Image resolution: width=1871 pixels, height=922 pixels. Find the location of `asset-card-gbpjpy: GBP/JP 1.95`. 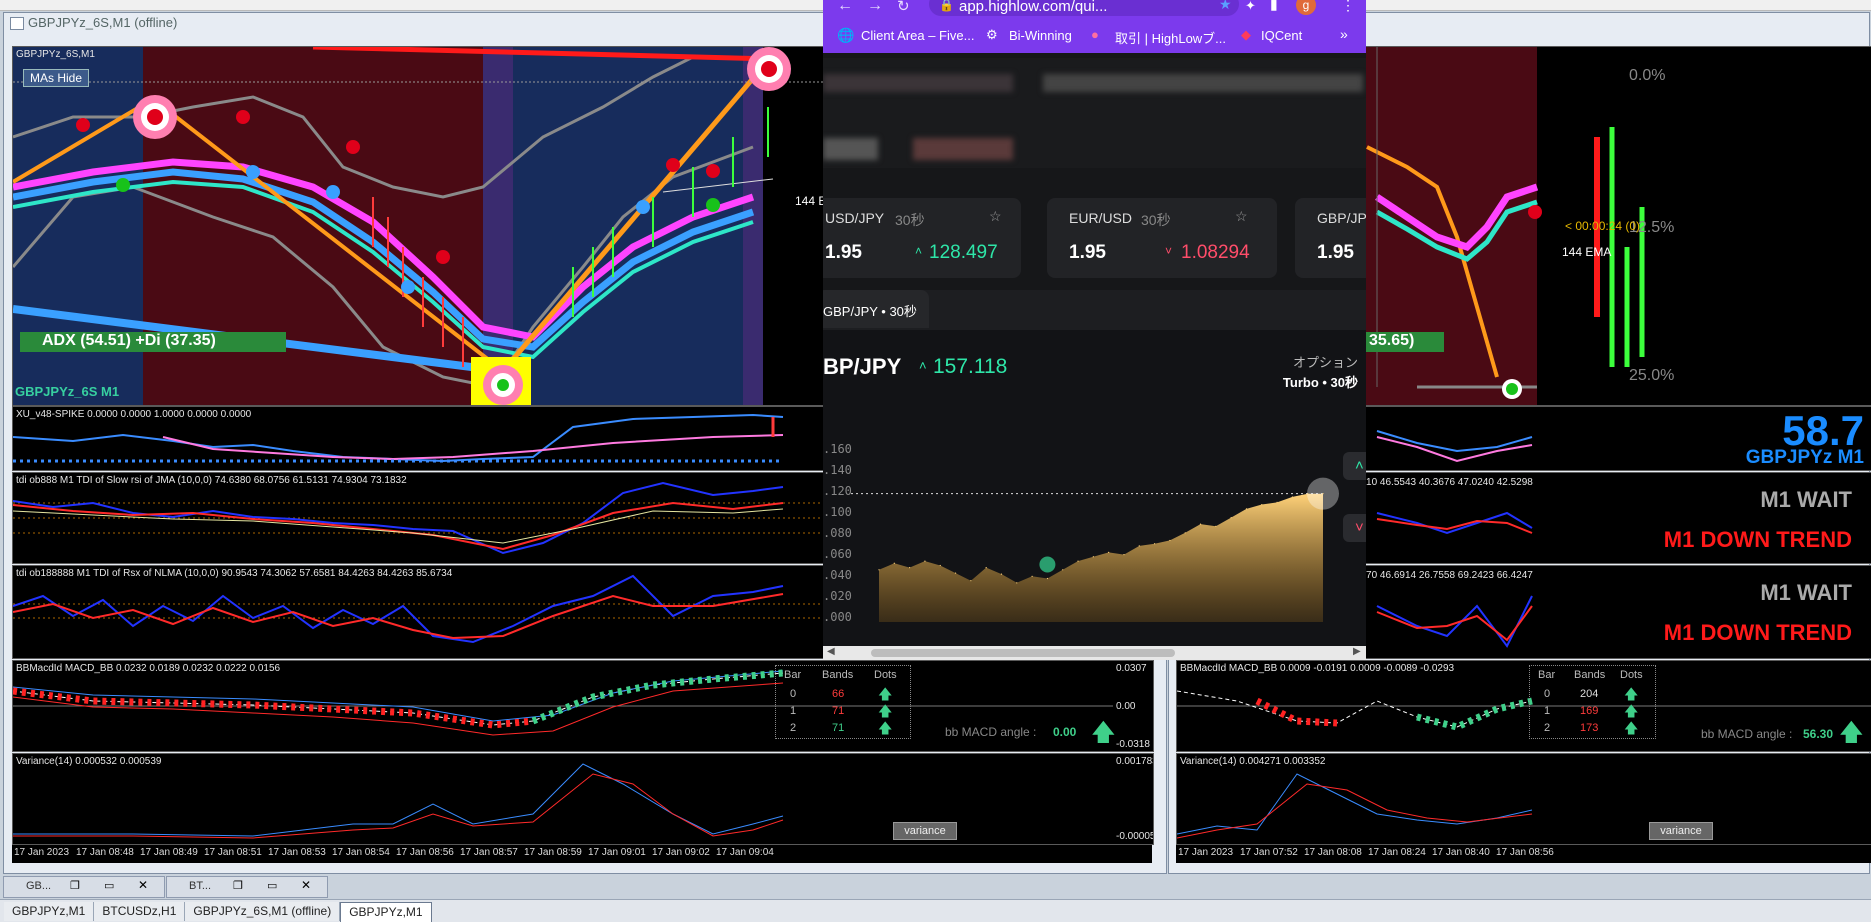

asset-card-gbpjpy: GBP/JP 1.95 is located at coordinates (1330, 238).